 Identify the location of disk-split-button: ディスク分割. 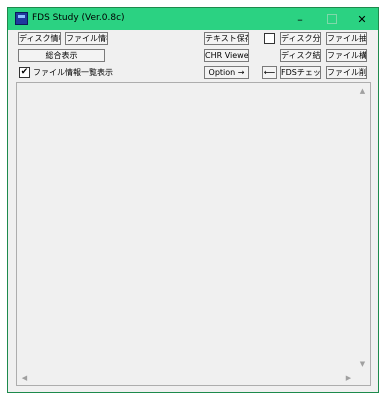
(300, 38).